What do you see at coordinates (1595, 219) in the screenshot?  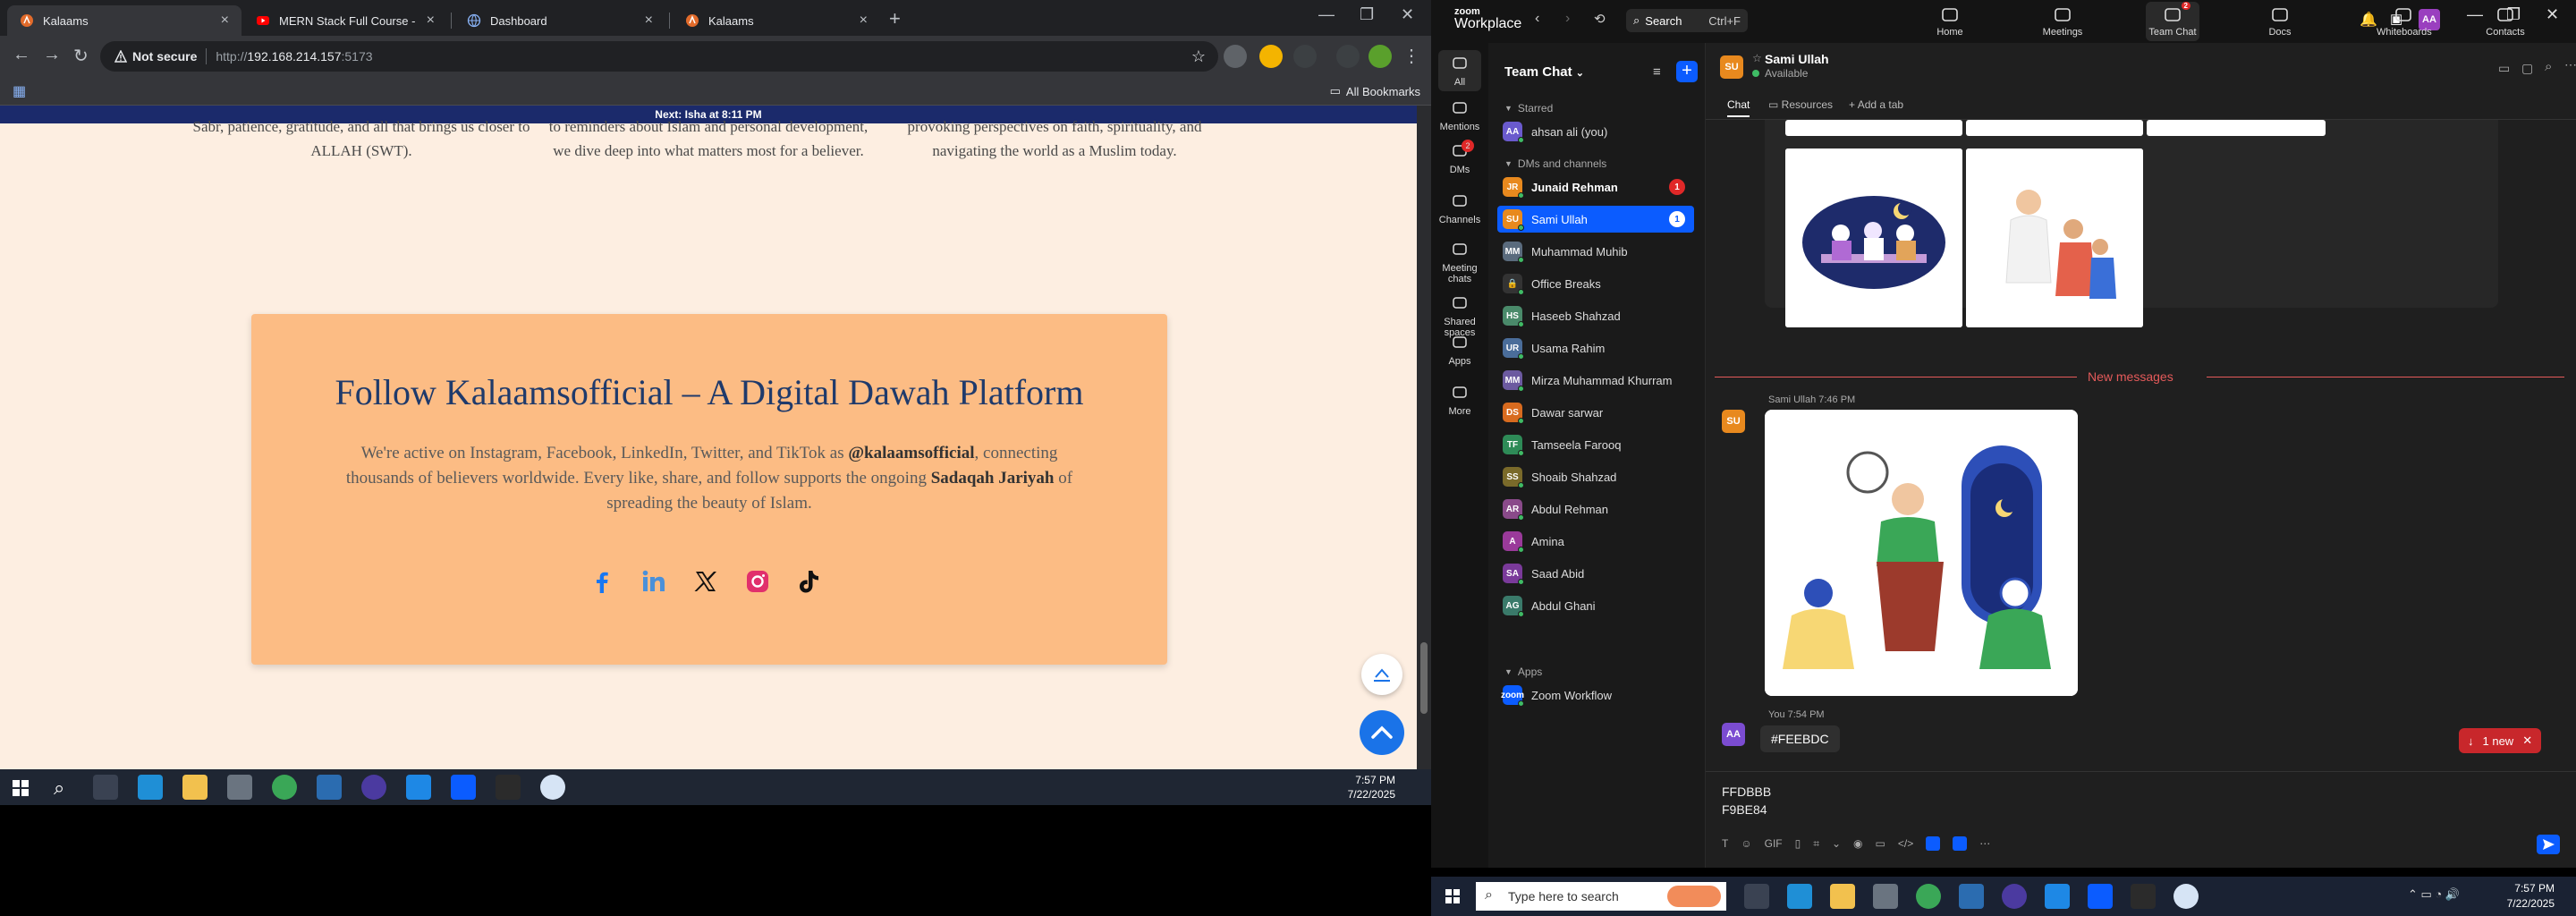 I see `list-item: SU Sami Ullah 1` at bounding box center [1595, 219].